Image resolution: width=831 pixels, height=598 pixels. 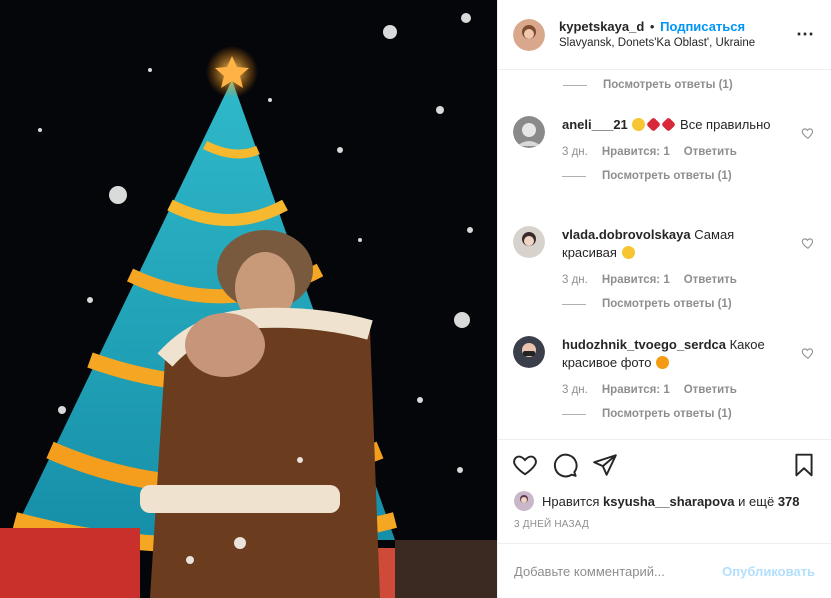 I want to click on comment-icon, so click(x=565, y=465).